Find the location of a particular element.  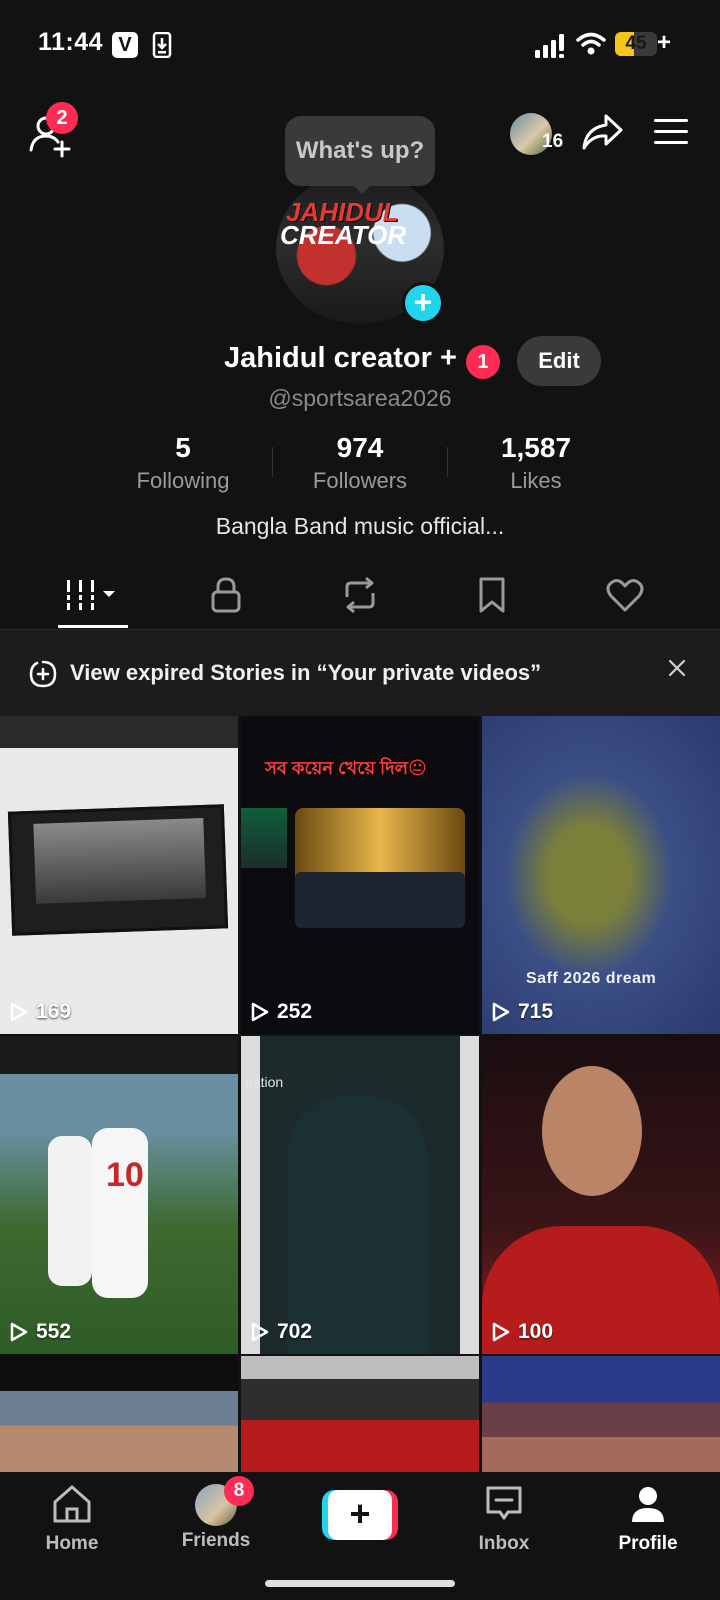

profile-views-count: 16 is located at coordinates (553, 141).